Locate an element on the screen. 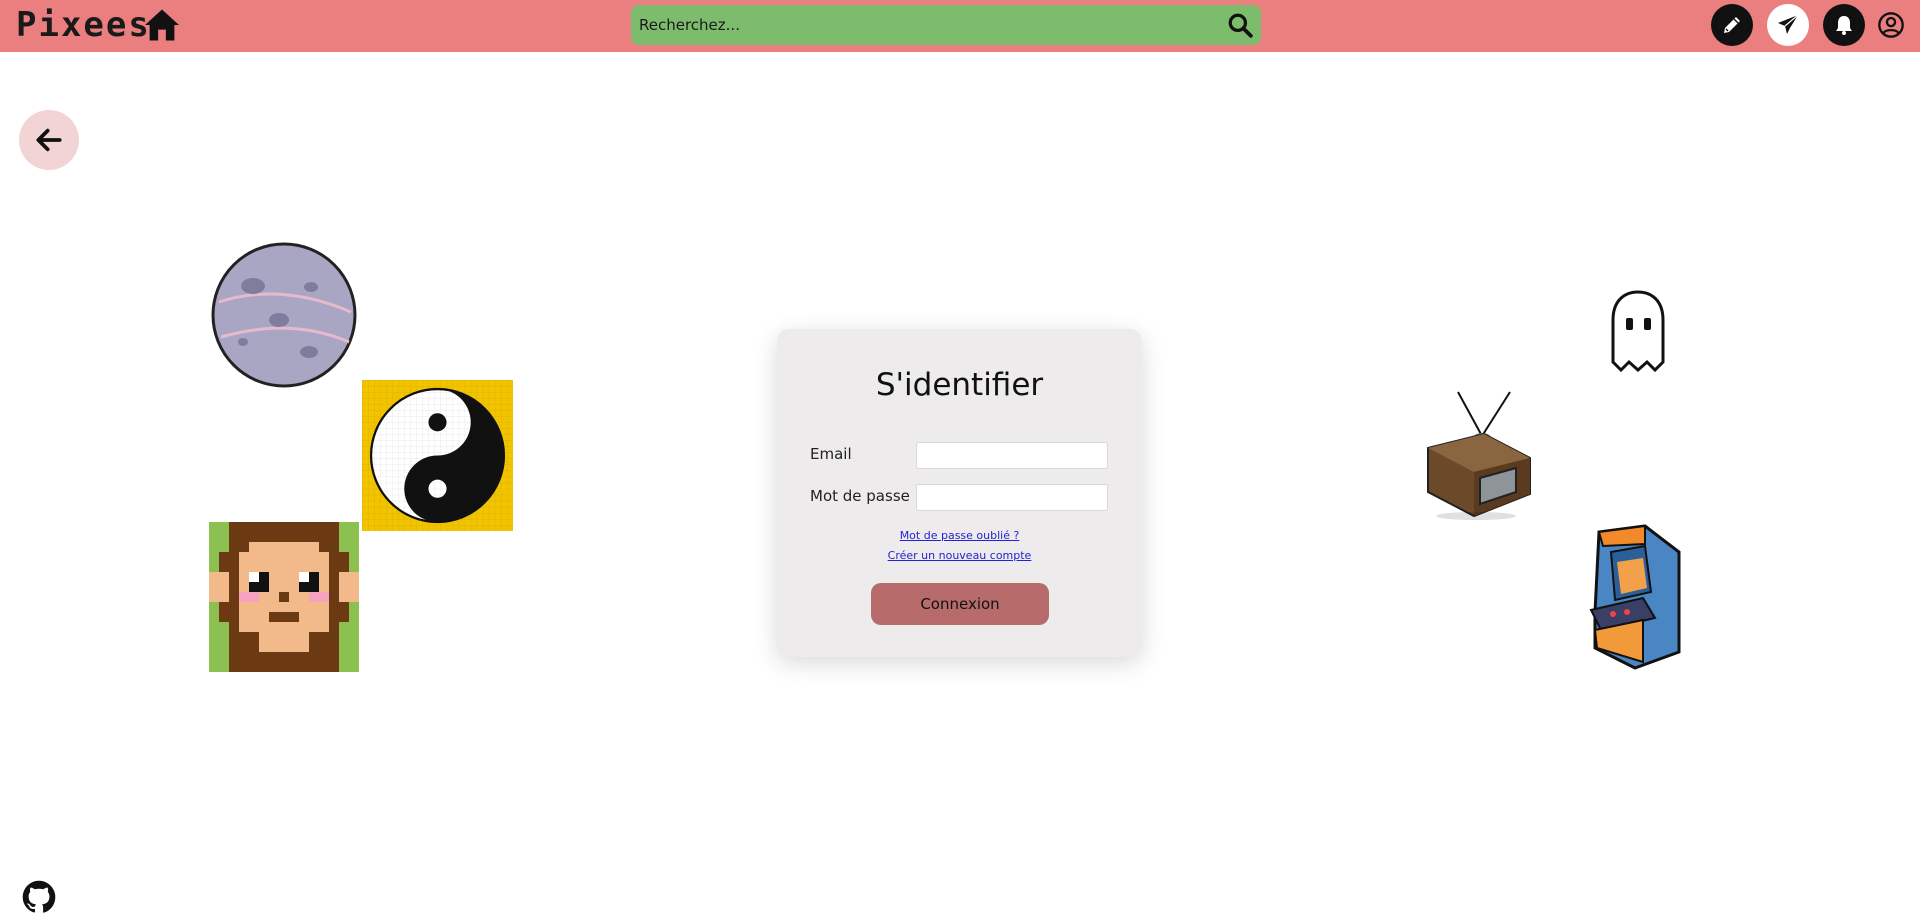 Image resolution: width=1920 pixels, height=922 pixels. user-circle-icon is located at coordinates (1891, 25).